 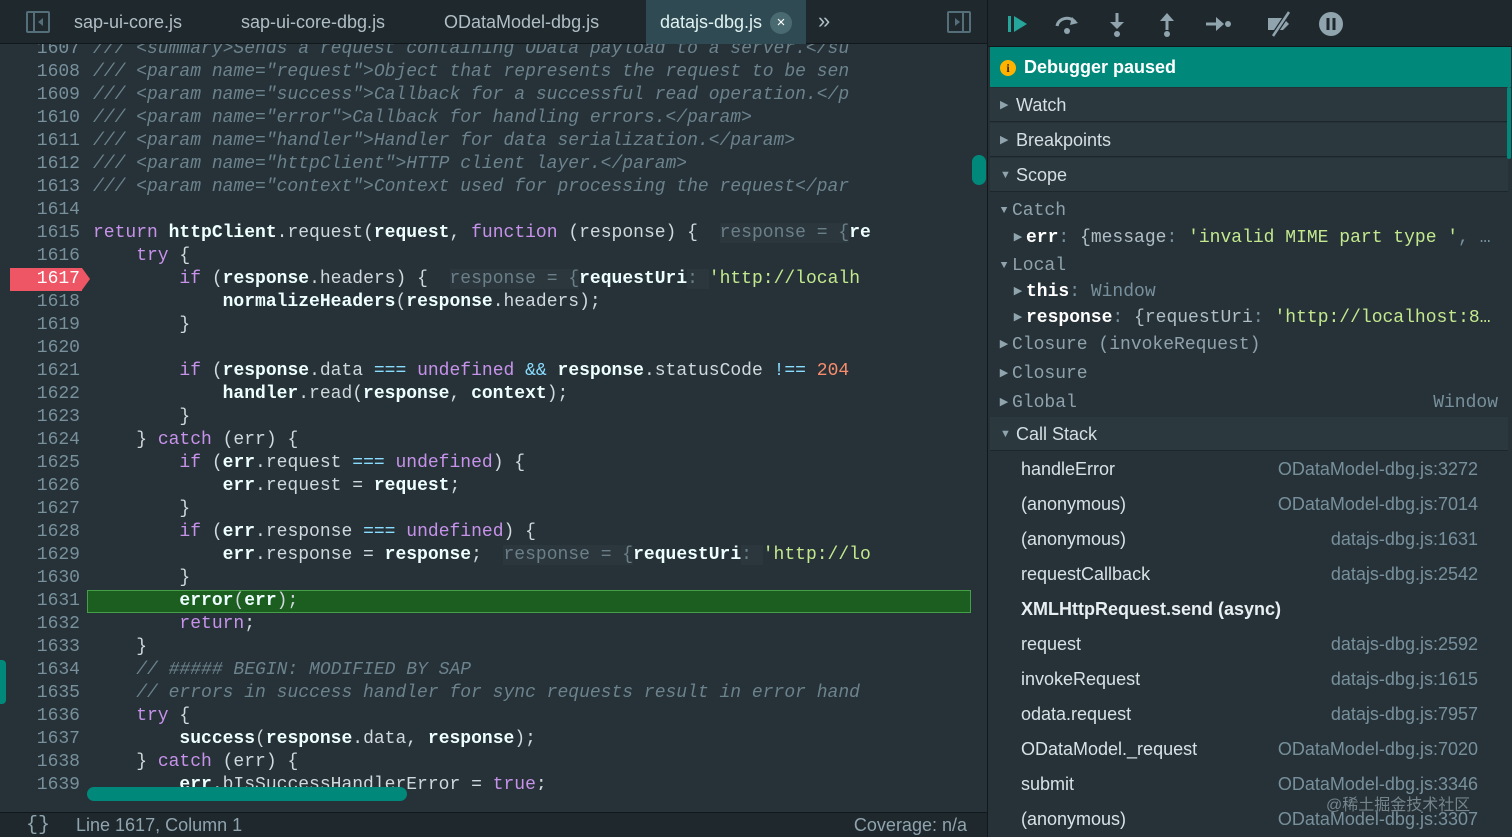 What do you see at coordinates (46, 302) in the screenshot?
I see `line-number: 1618` at bounding box center [46, 302].